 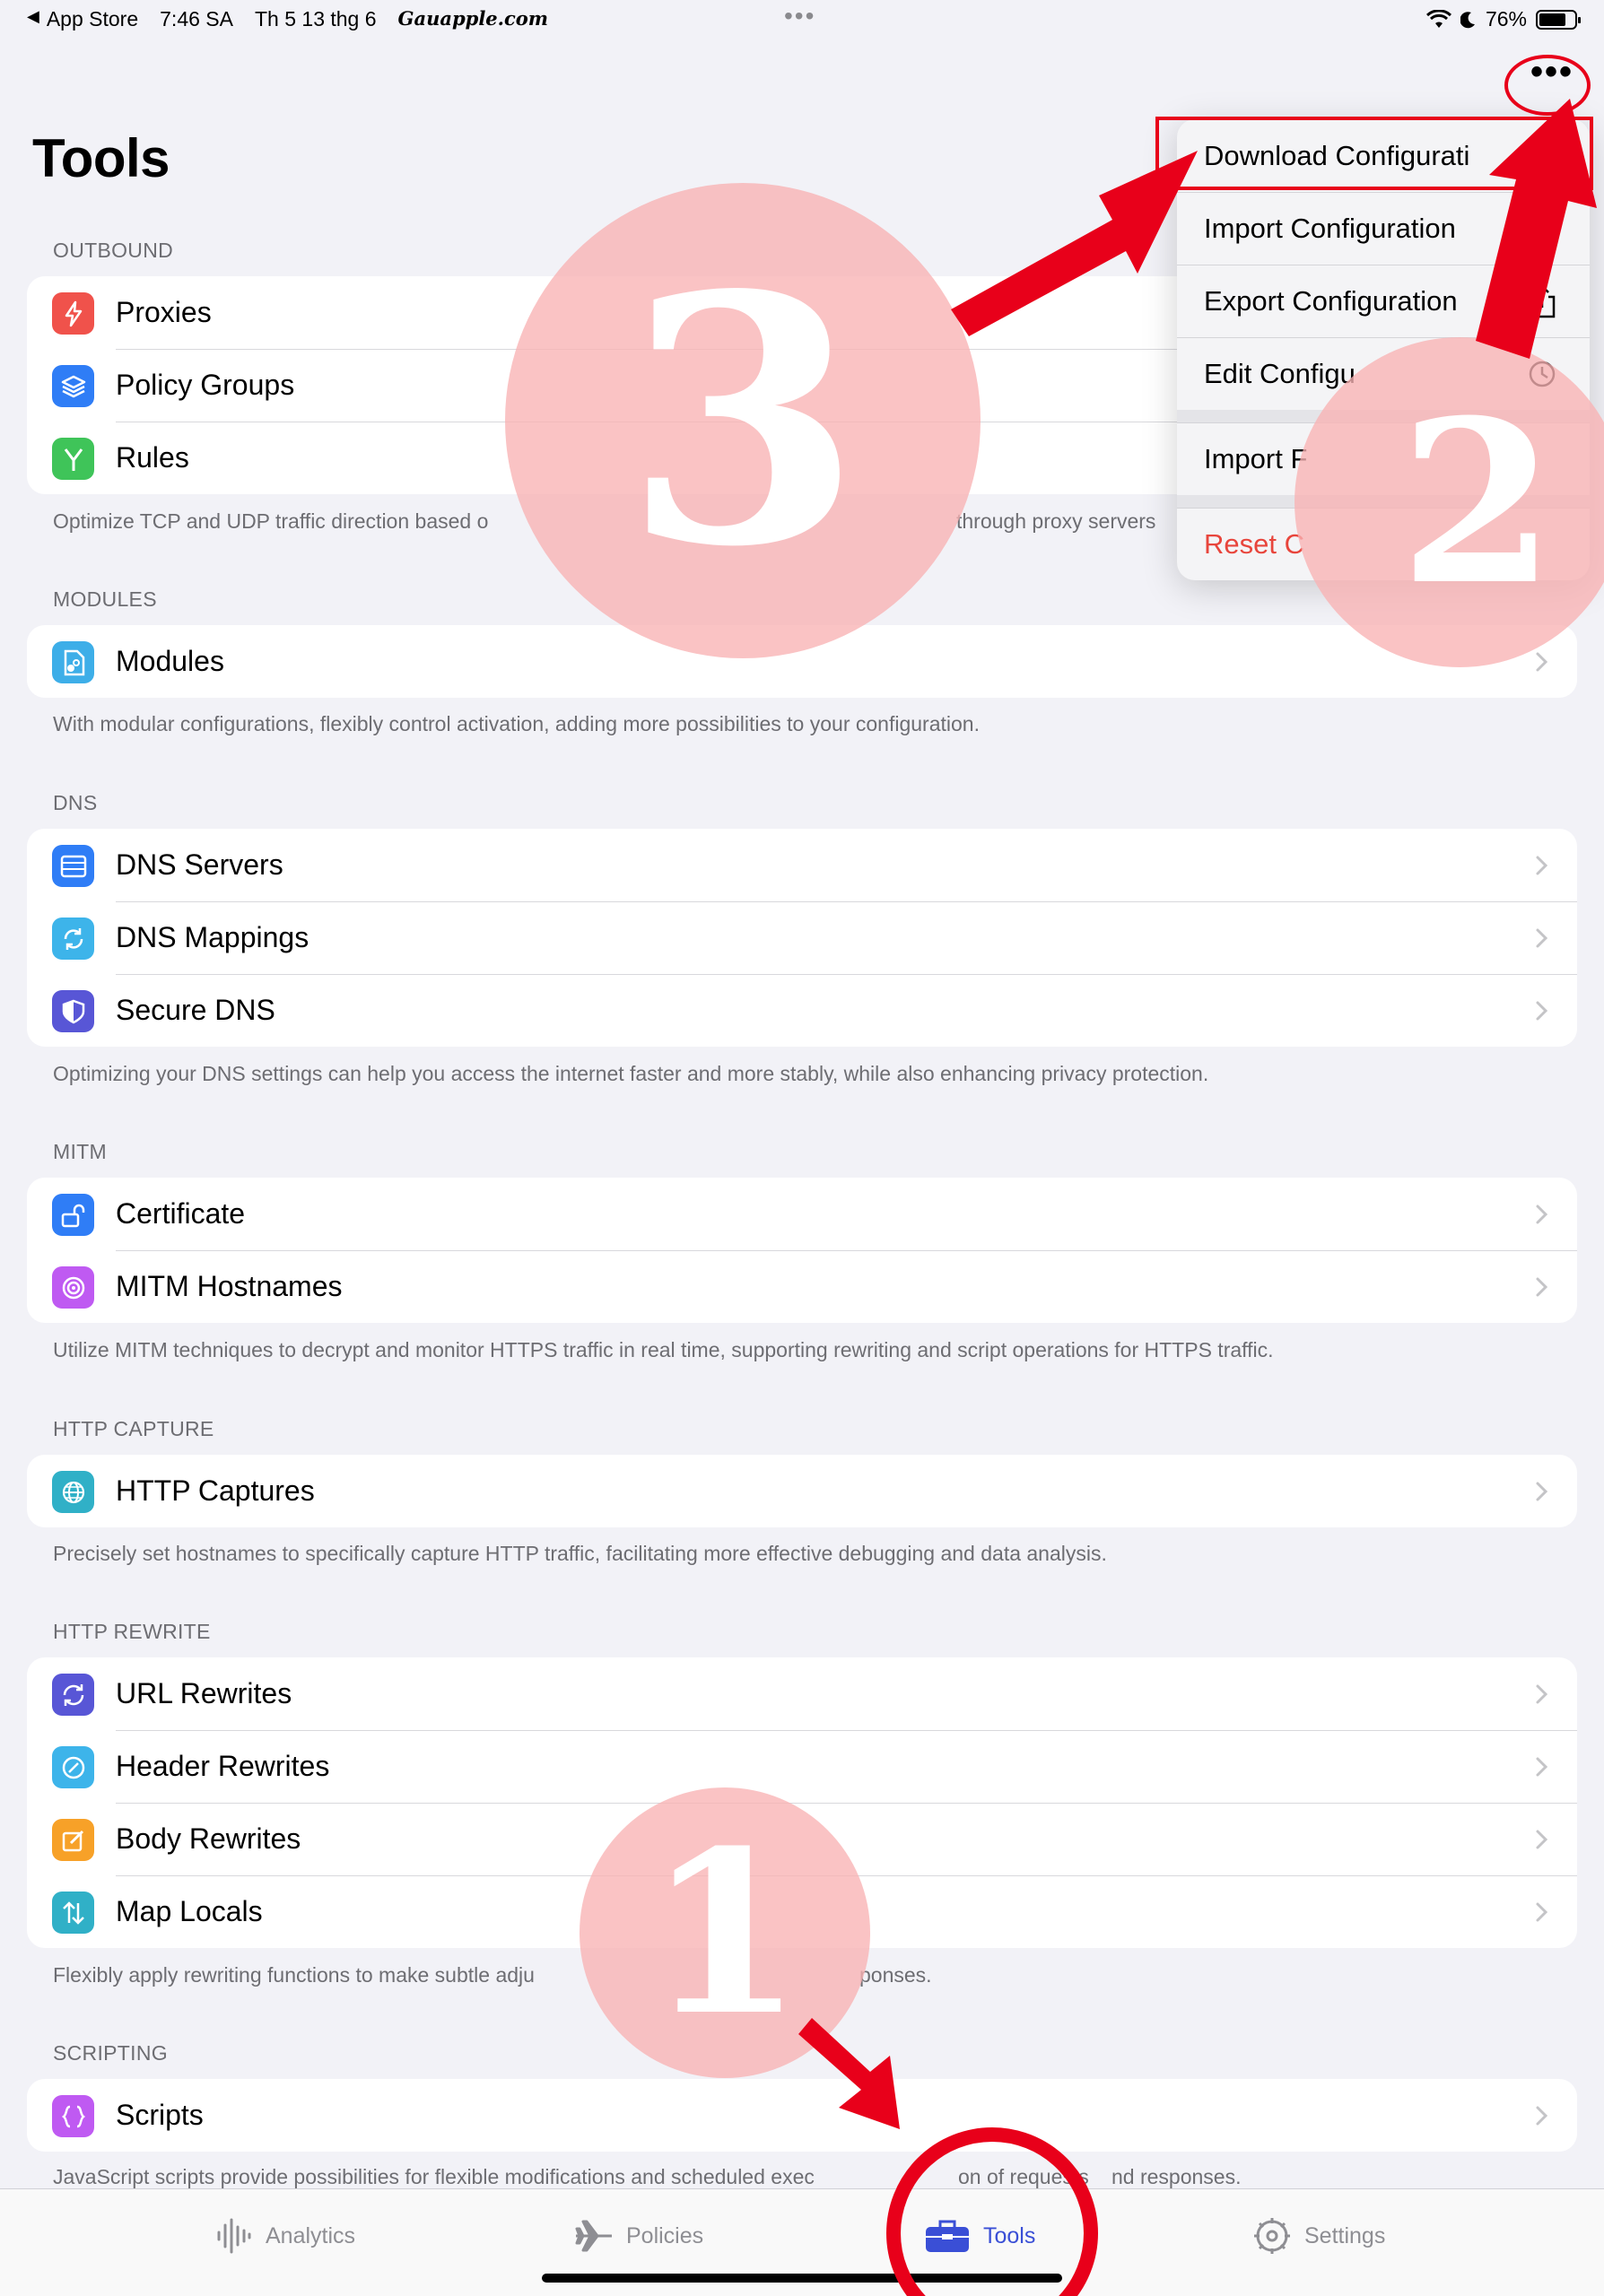 I want to click on row-header-rewrites: Header Rewrites, so click(x=802, y=1766).